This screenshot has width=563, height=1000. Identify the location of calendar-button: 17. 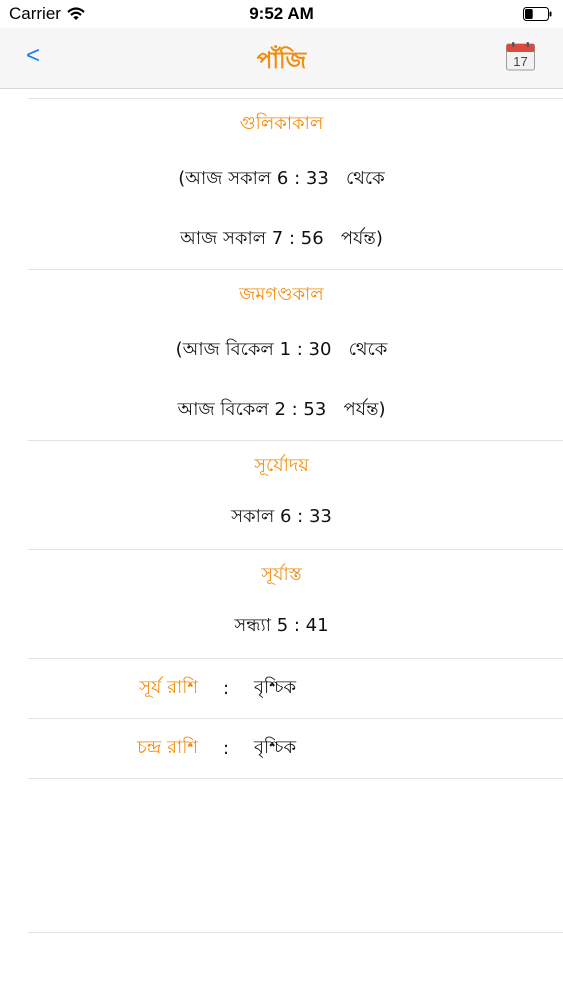
(520, 56).